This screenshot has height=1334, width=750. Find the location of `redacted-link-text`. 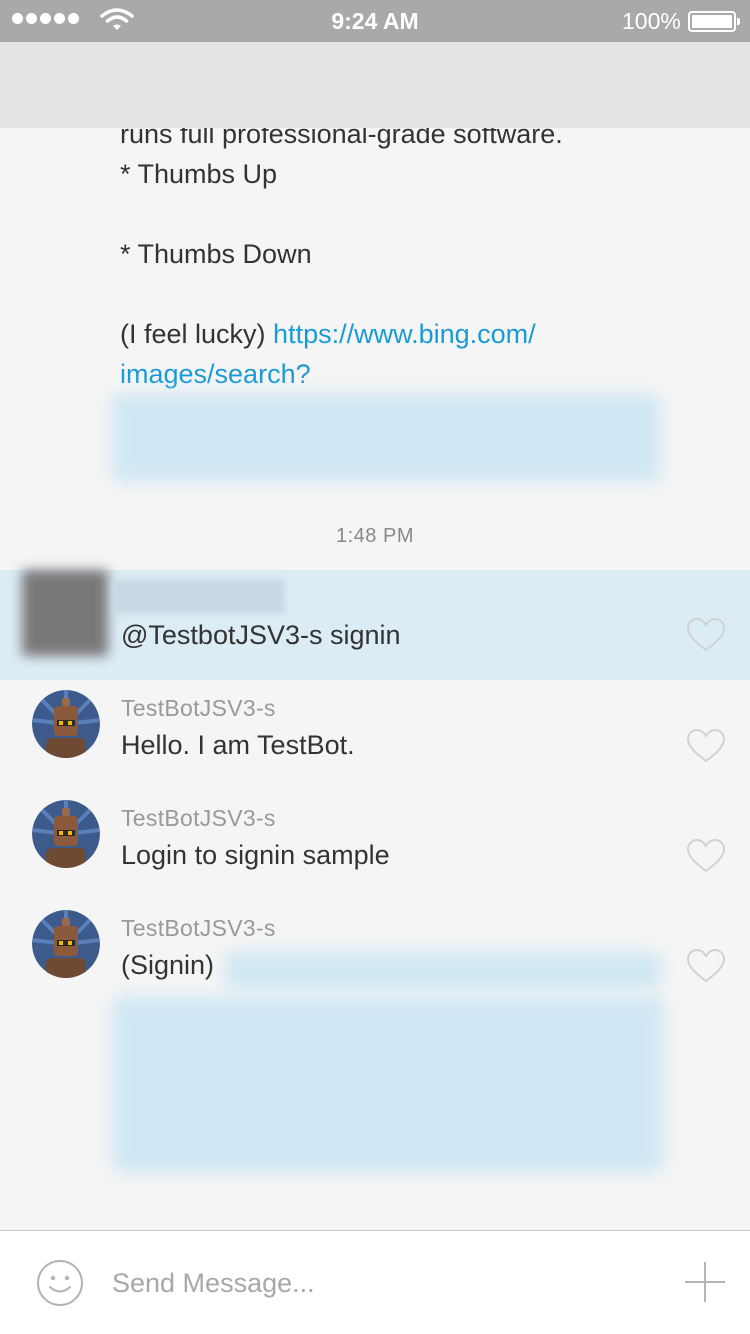

redacted-link-text is located at coordinates (386, 438).